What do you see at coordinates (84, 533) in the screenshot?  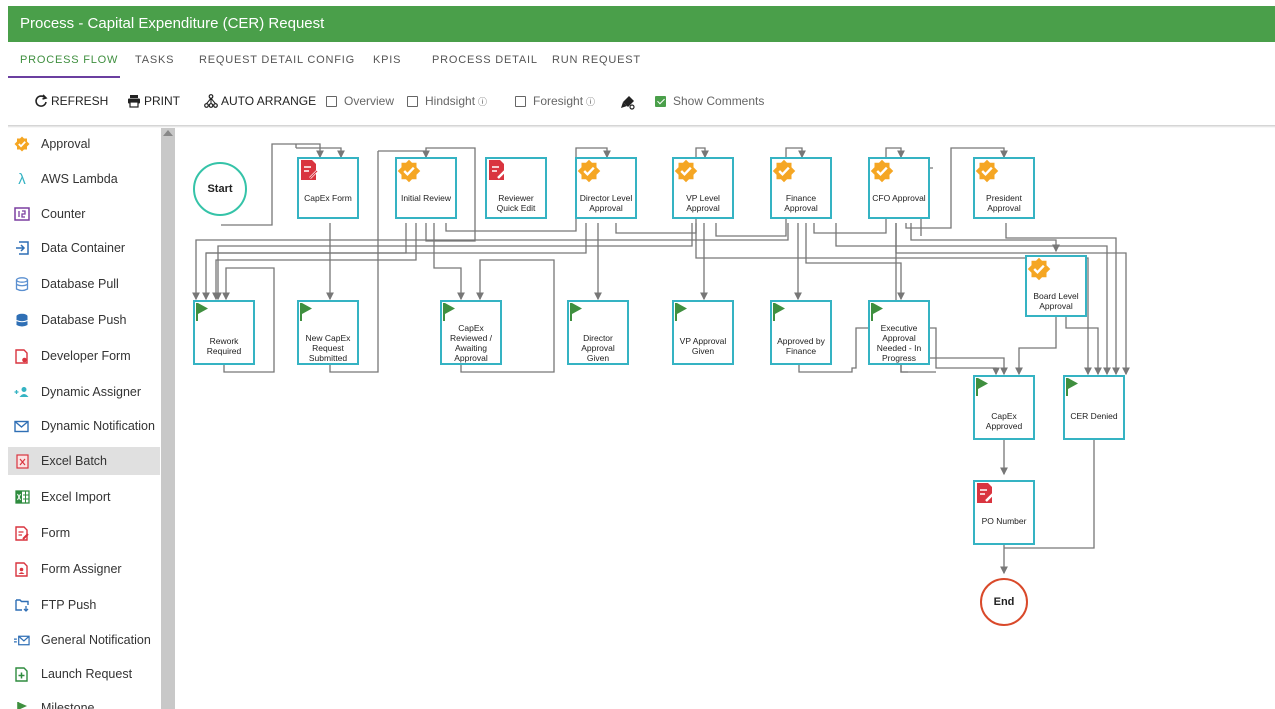 I see `palette-item-form: Form` at bounding box center [84, 533].